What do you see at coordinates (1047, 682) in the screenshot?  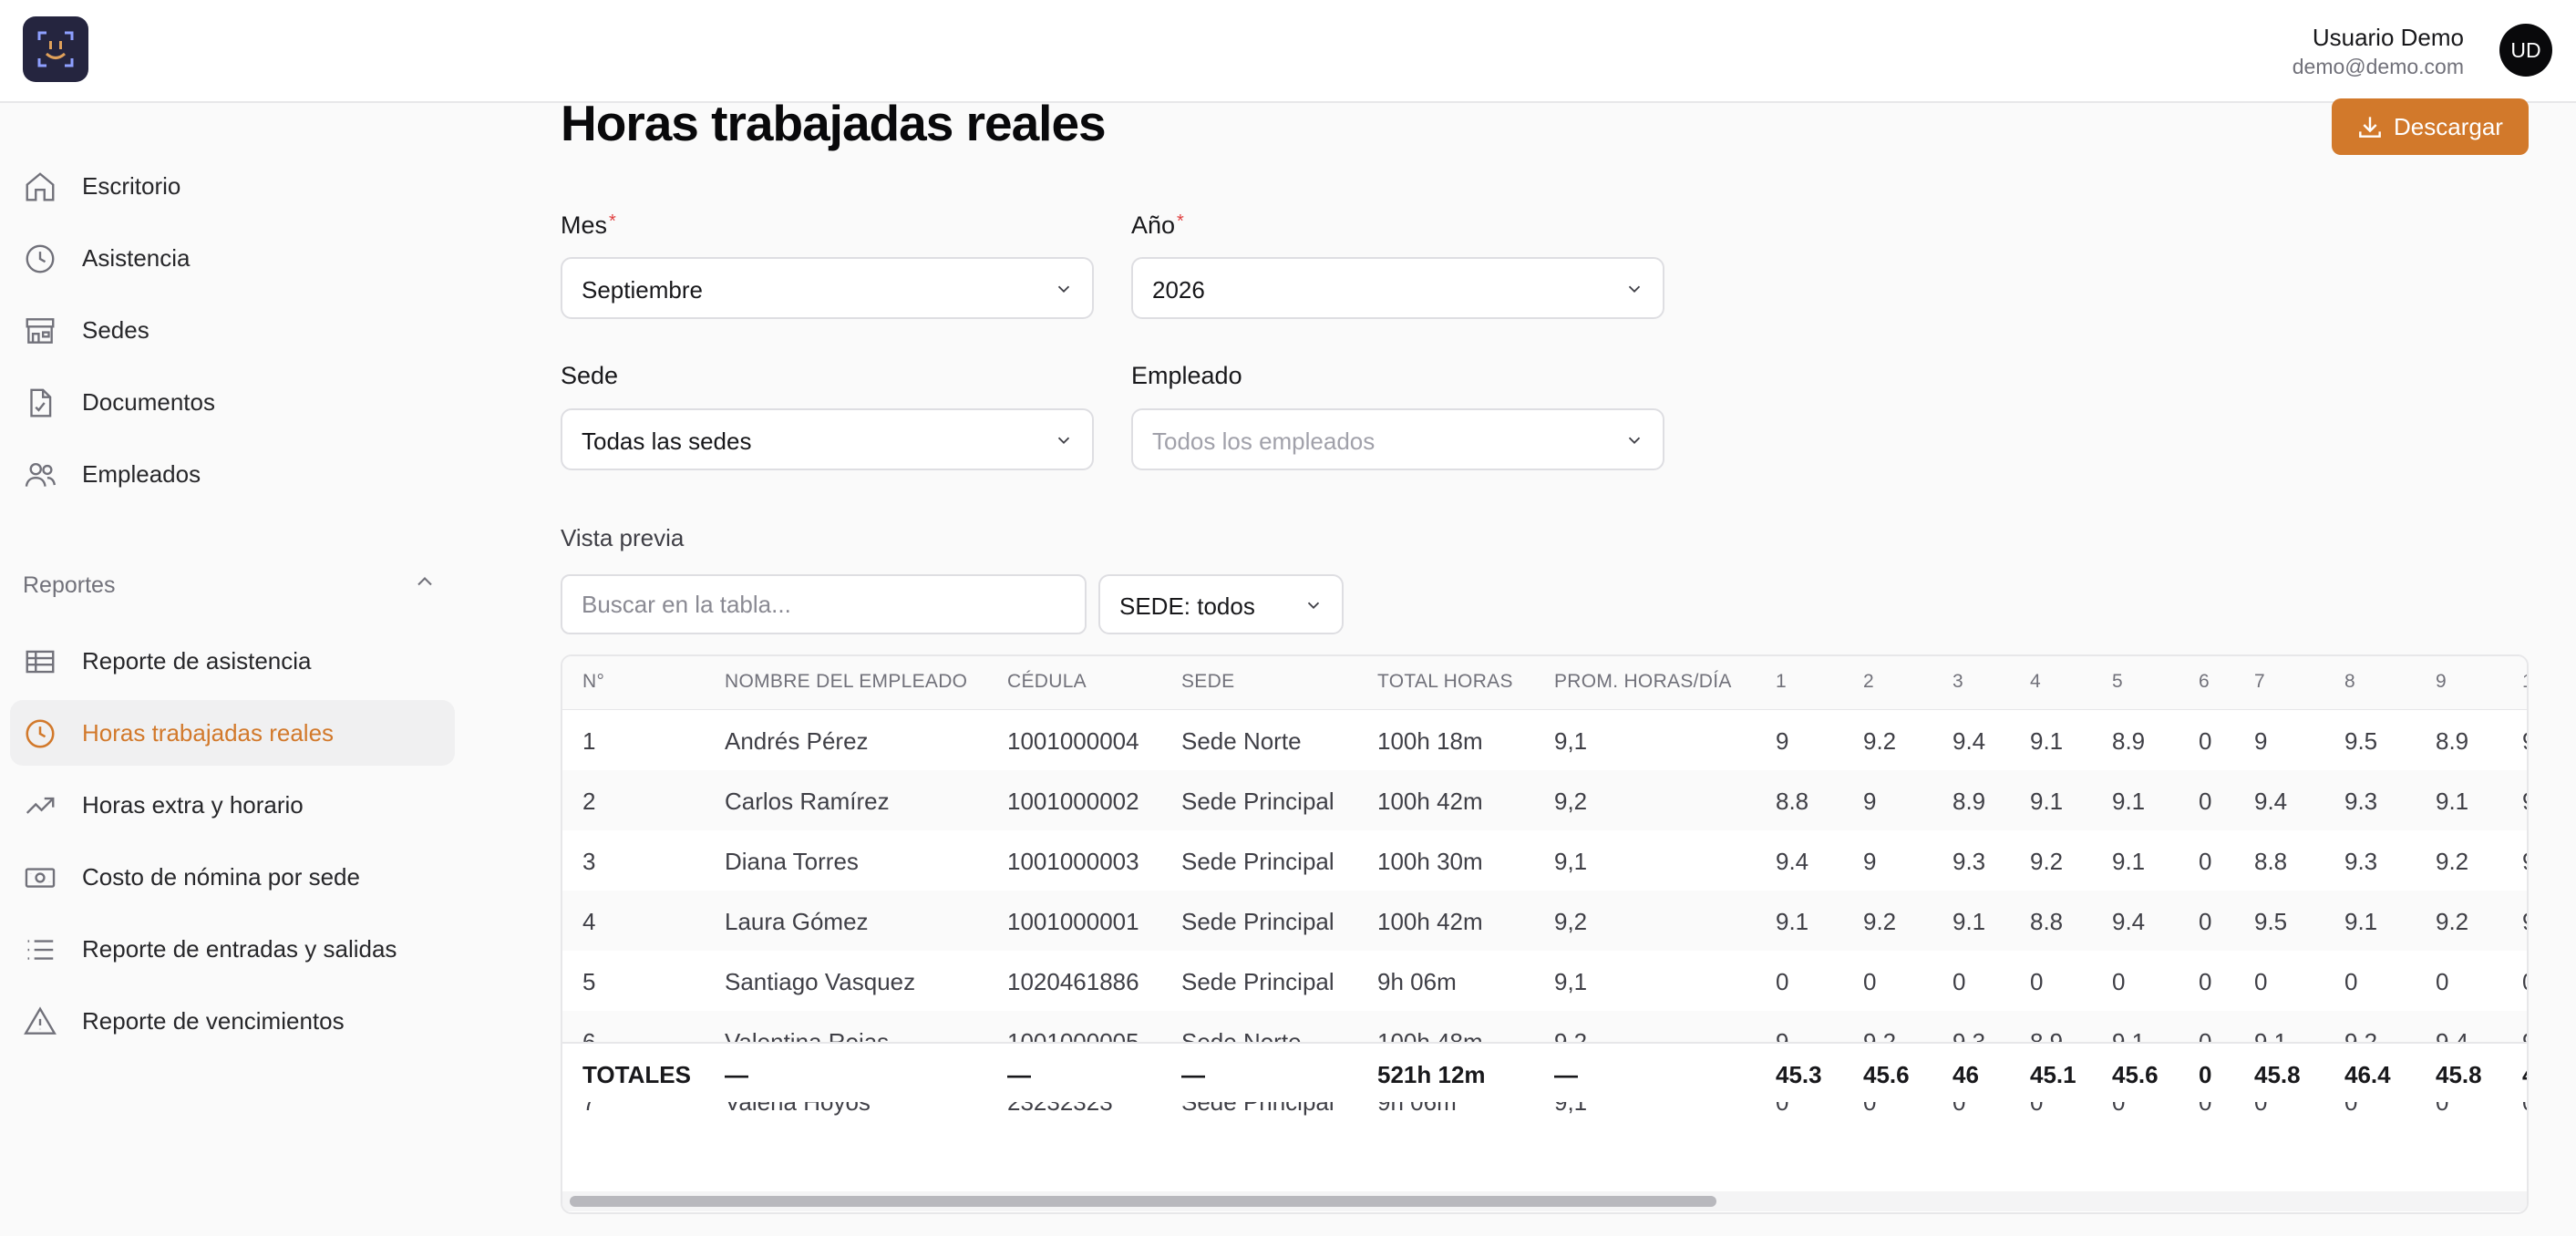 I see `column-header: CÉDULA` at bounding box center [1047, 682].